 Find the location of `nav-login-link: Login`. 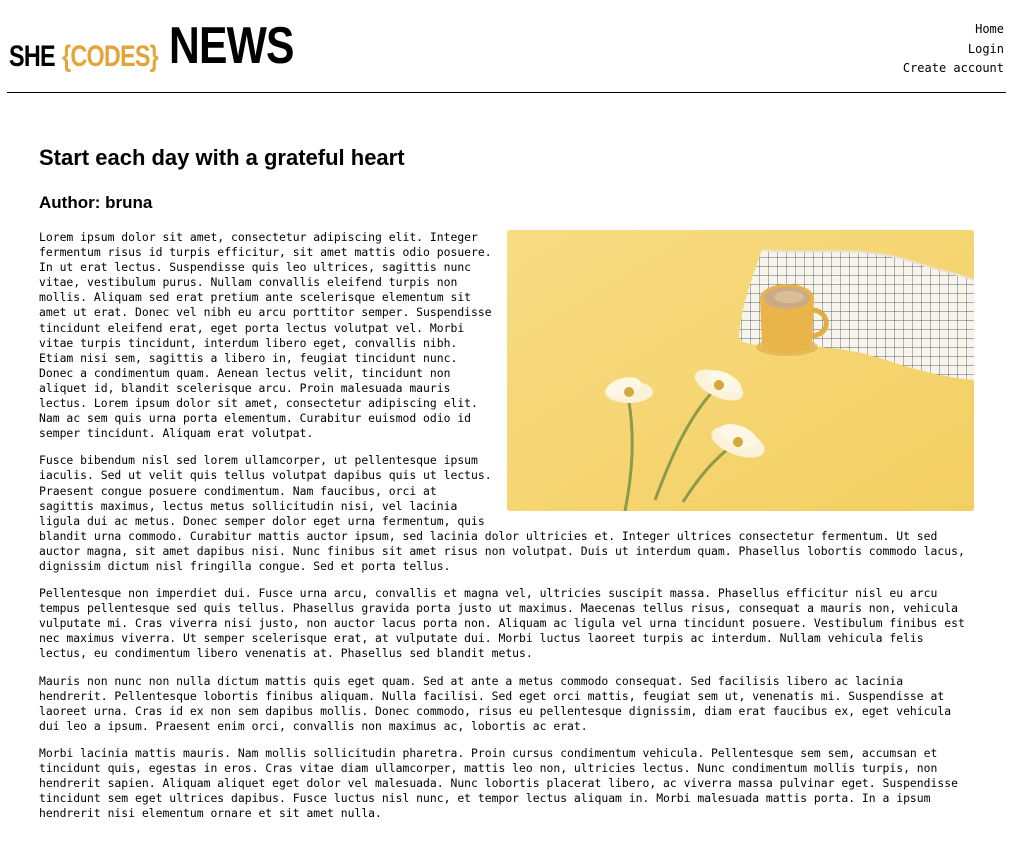

nav-login-link: Login is located at coordinates (953, 50).